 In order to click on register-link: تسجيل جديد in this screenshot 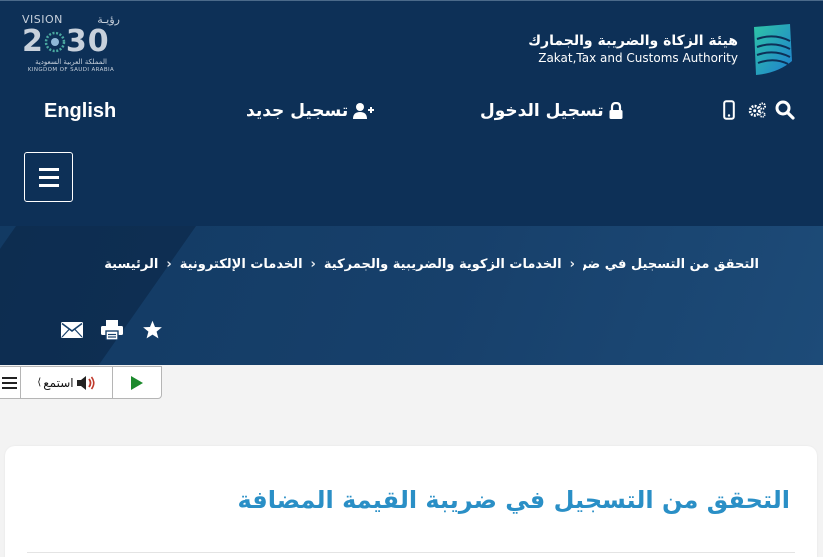, I will do `click(310, 111)`.